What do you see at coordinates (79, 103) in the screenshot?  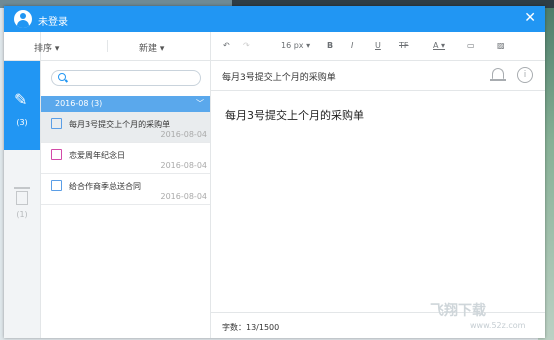 I see `group-label: 2016-08 (3)` at bounding box center [79, 103].